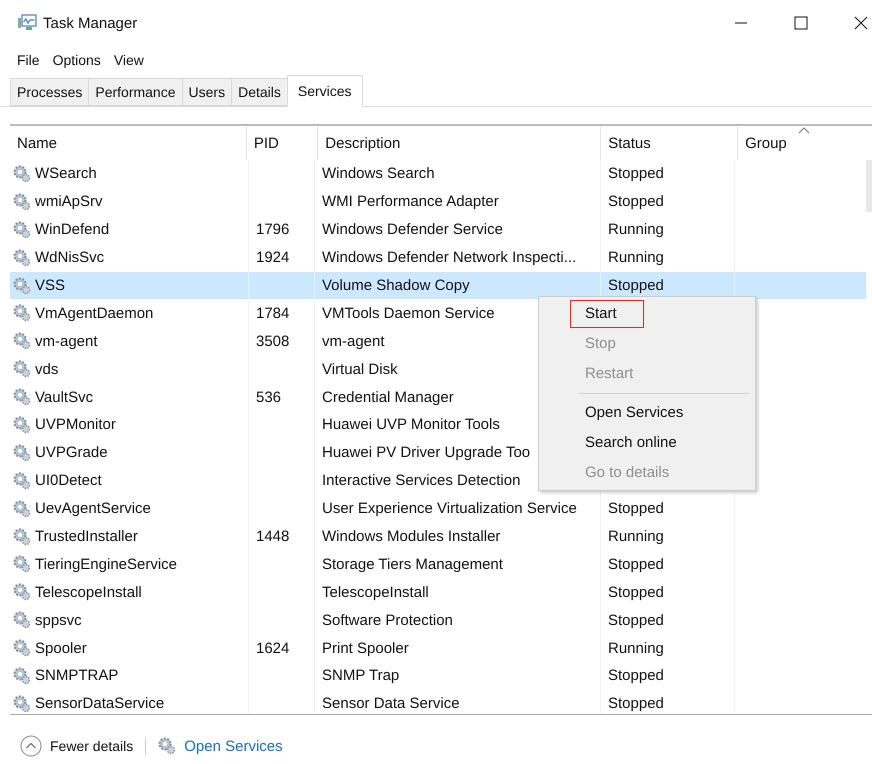 This screenshot has width=872, height=764. Describe the element at coordinates (412, 229) in the screenshot. I see `description-cell: Windows Defender Service` at that location.